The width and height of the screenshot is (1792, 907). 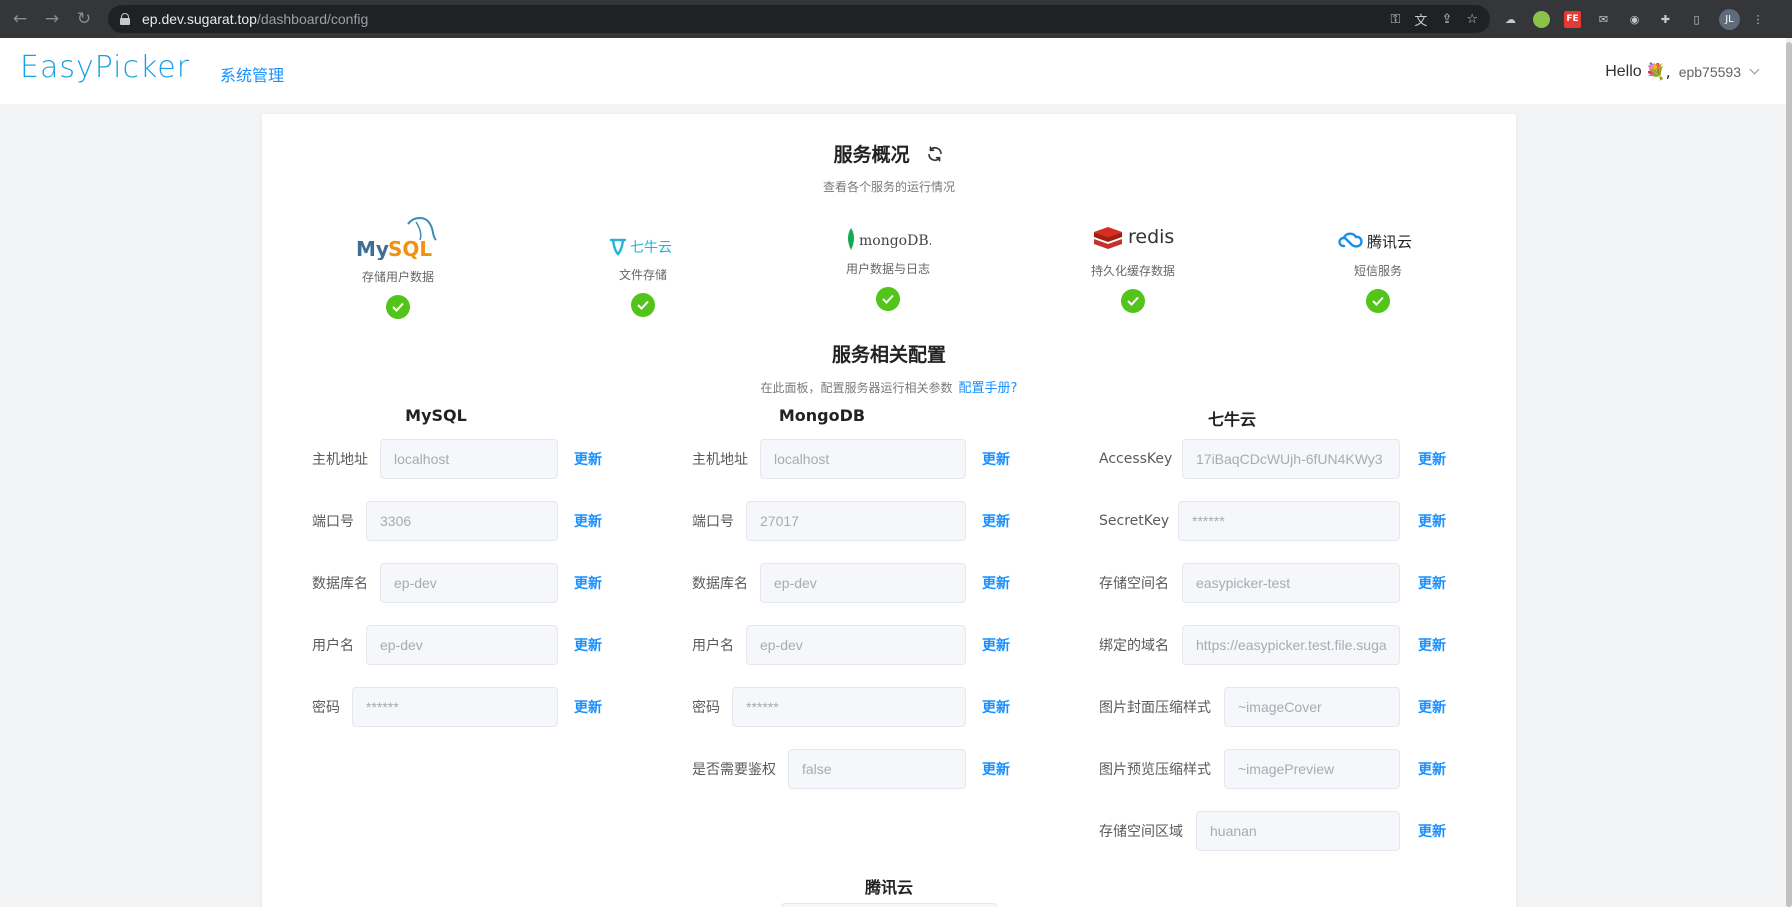 I want to click on qiniu-preview-style-input: ~imagePreview, so click(x=1312, y=769).